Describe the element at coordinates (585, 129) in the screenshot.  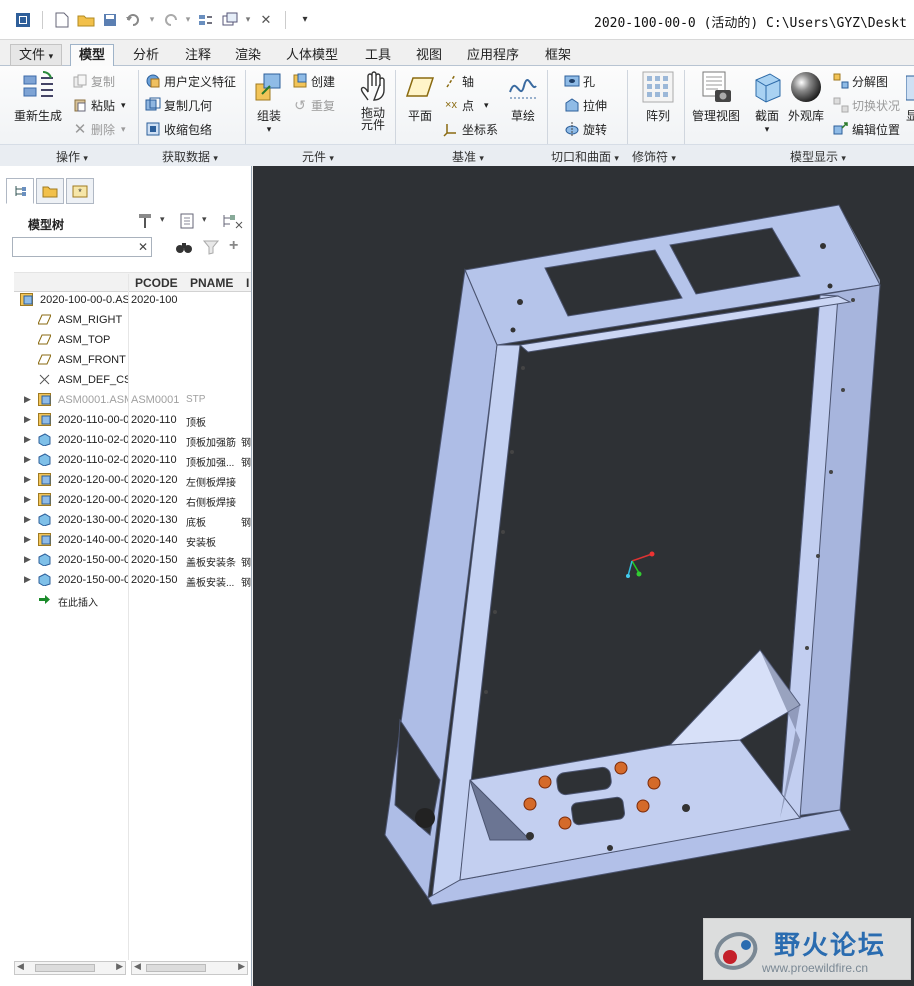
I see `revolve-button: 旋转` at that location.